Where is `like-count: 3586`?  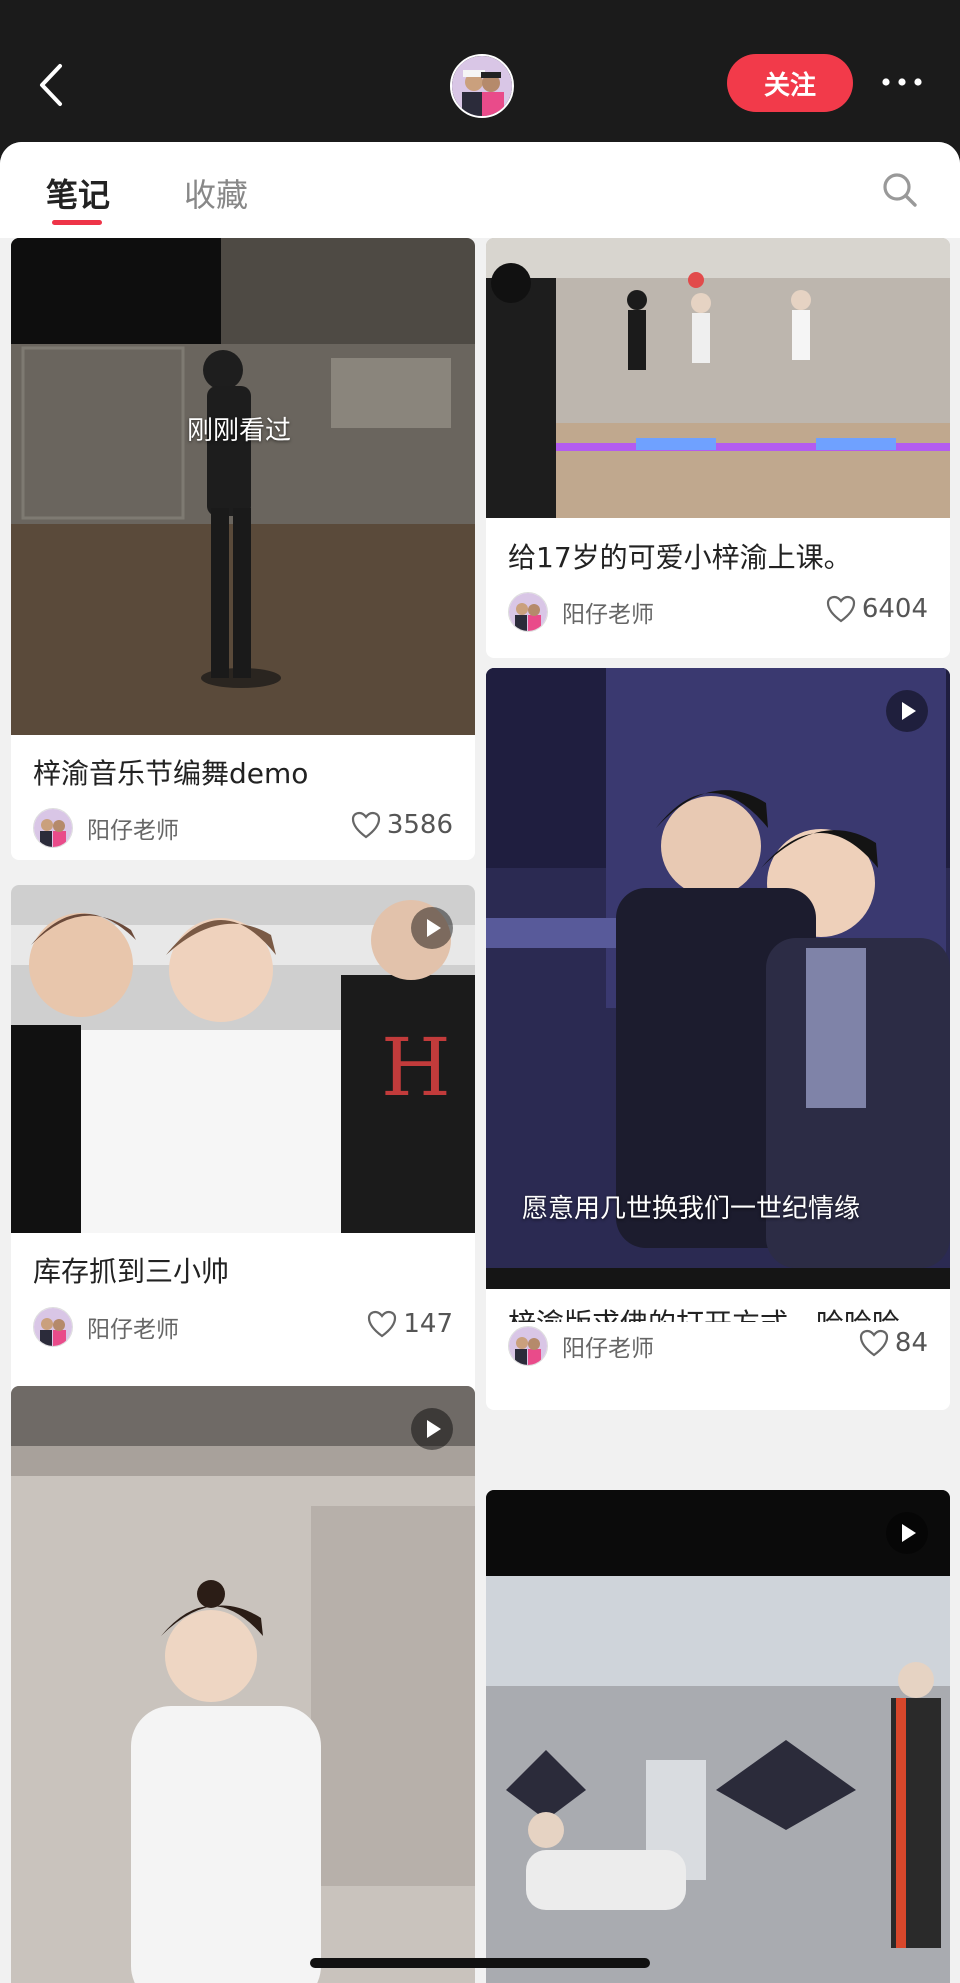
like-count: 3586 is located at coordinates (419, 825).